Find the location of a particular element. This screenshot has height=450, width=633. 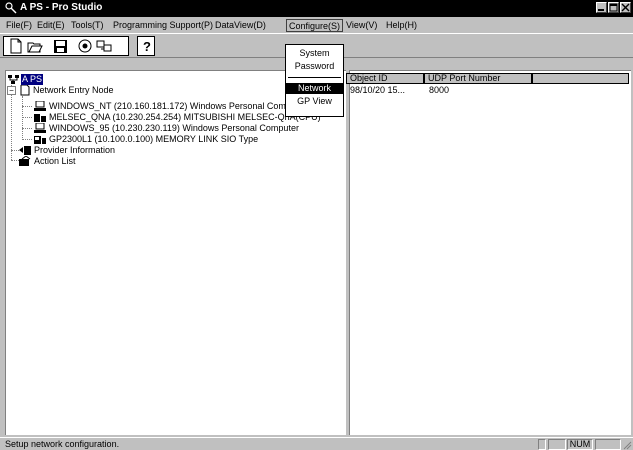

menu-configure: Configure(S) is located at coordinates (315, 25).